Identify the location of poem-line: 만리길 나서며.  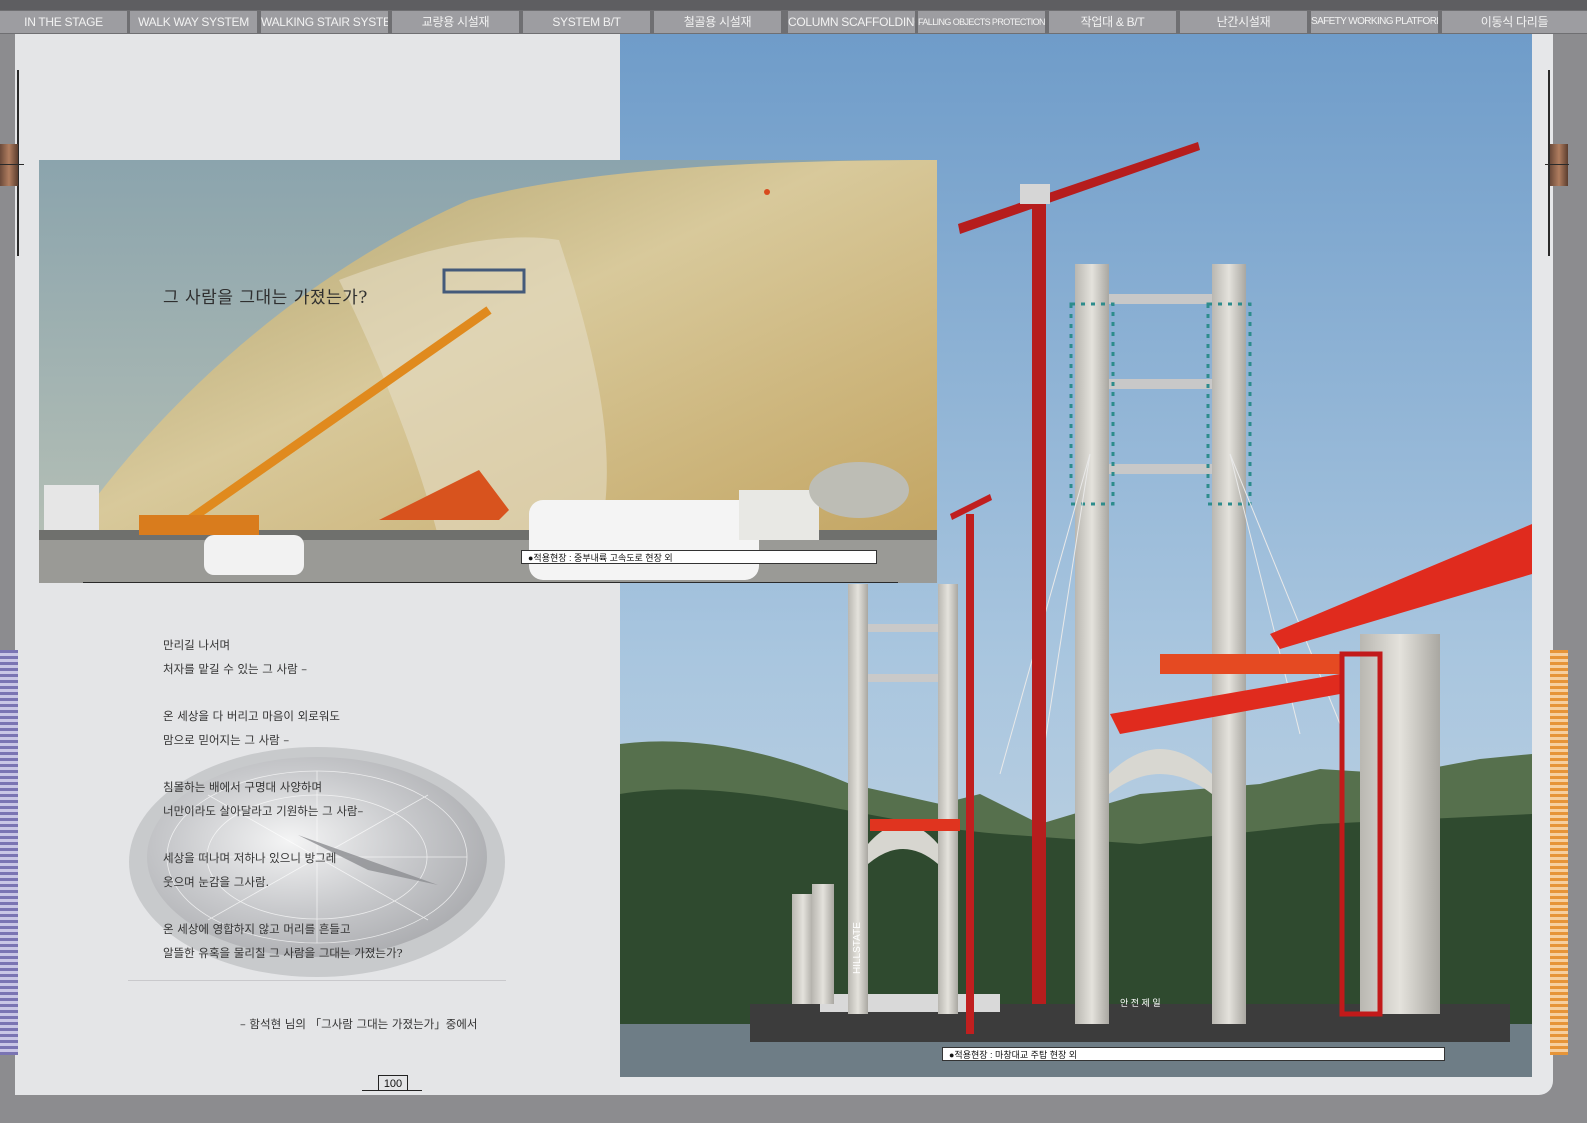
(197, 645).